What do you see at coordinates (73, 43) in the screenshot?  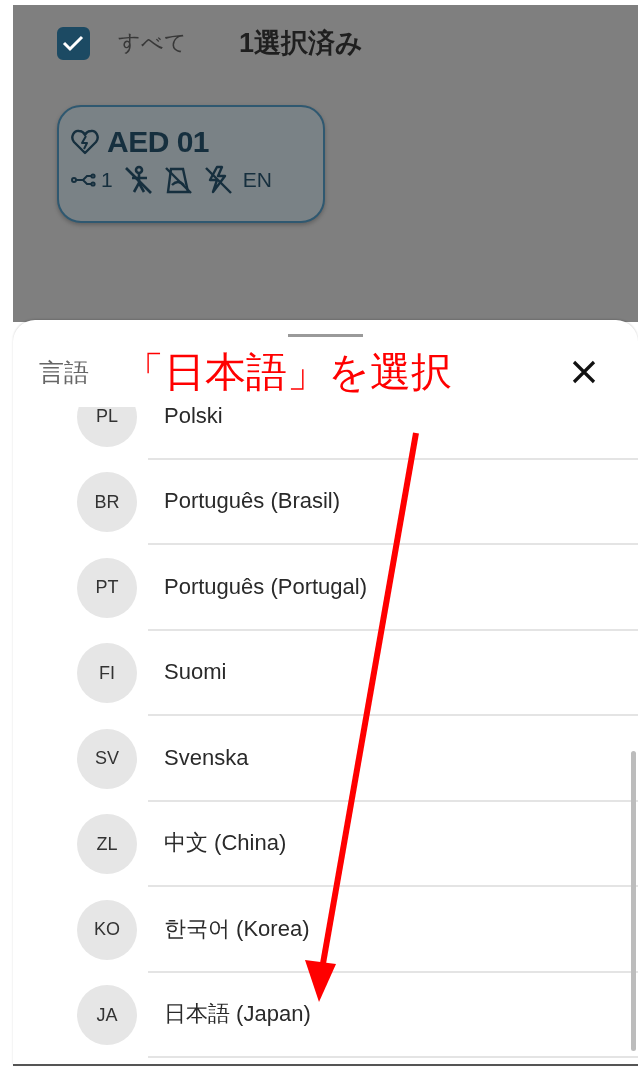 I see `select-all-checkbox` at bounding box center [73, 43].